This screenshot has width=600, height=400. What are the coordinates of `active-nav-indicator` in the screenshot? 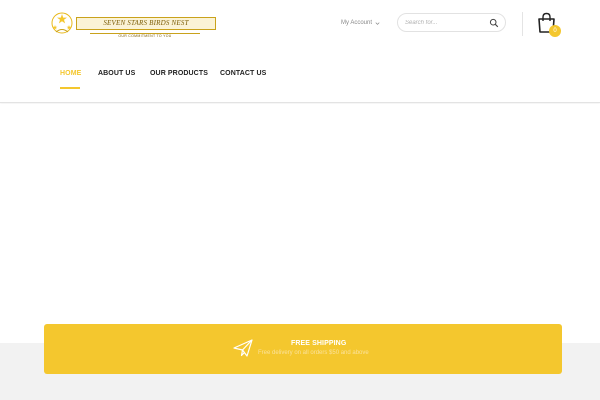 It's located at (70, 88).